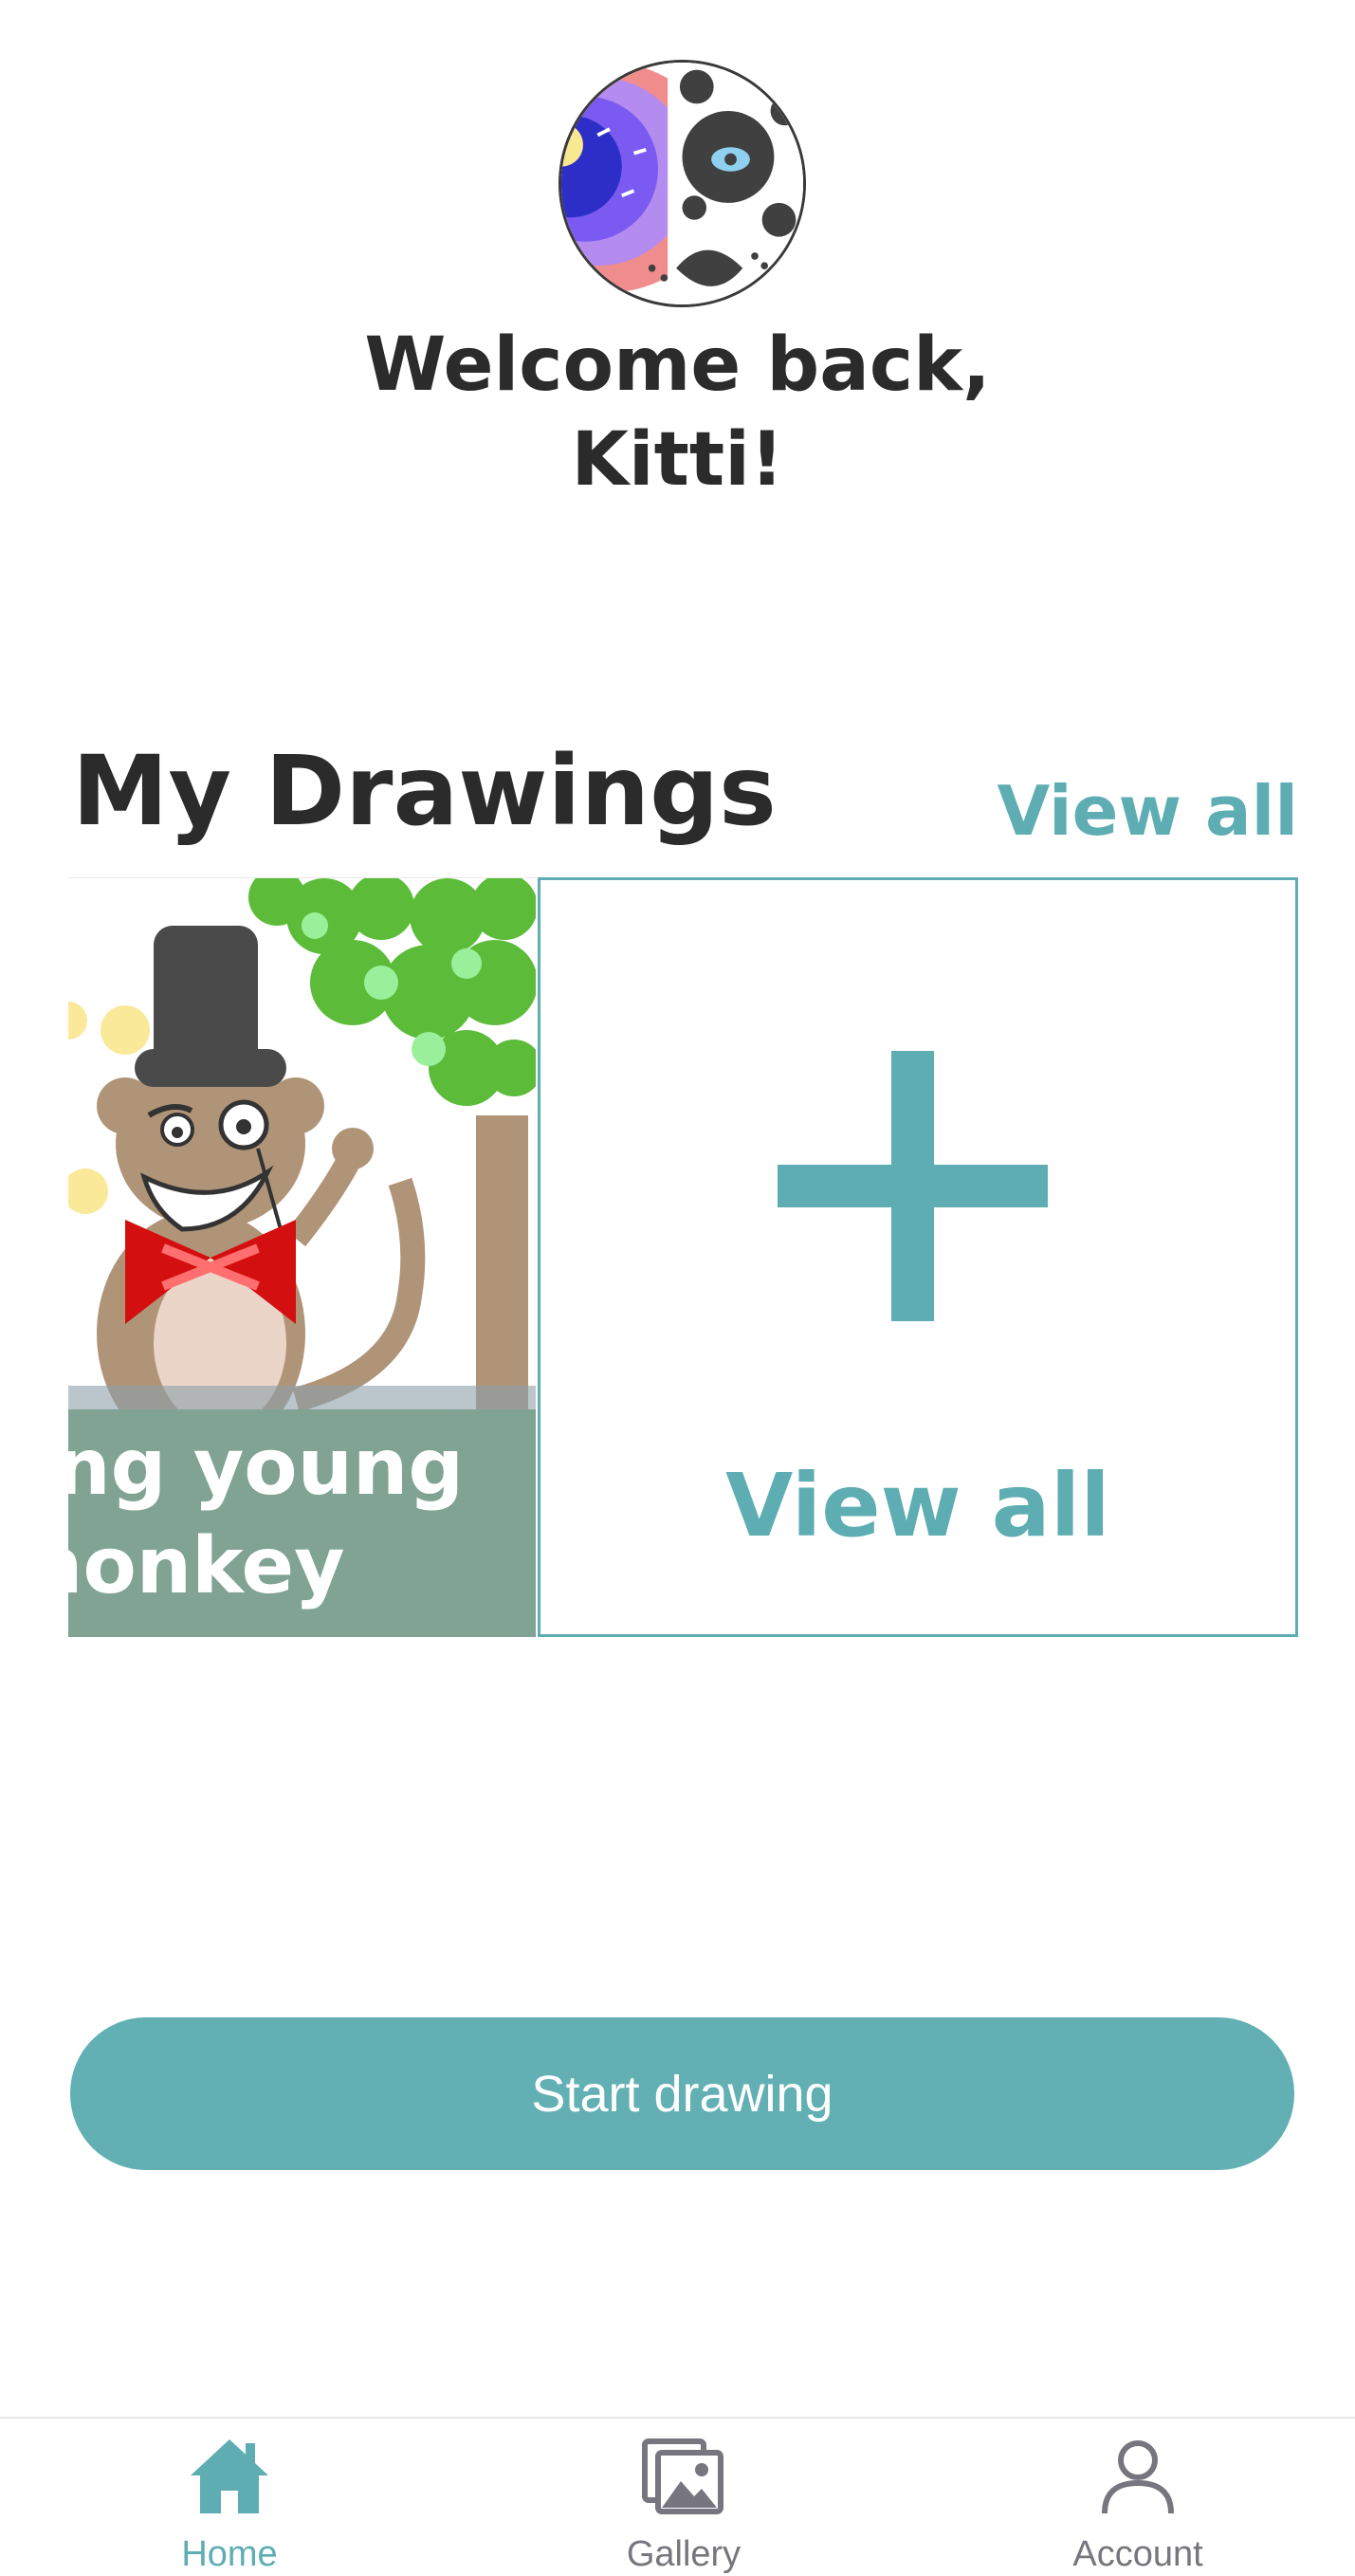 This screenshot has width=1355, height=2576. Describe the element at coordinates (677, 412) in the screenshot. I see `welcome-heading: Welcome back, Kitti!` at that location.